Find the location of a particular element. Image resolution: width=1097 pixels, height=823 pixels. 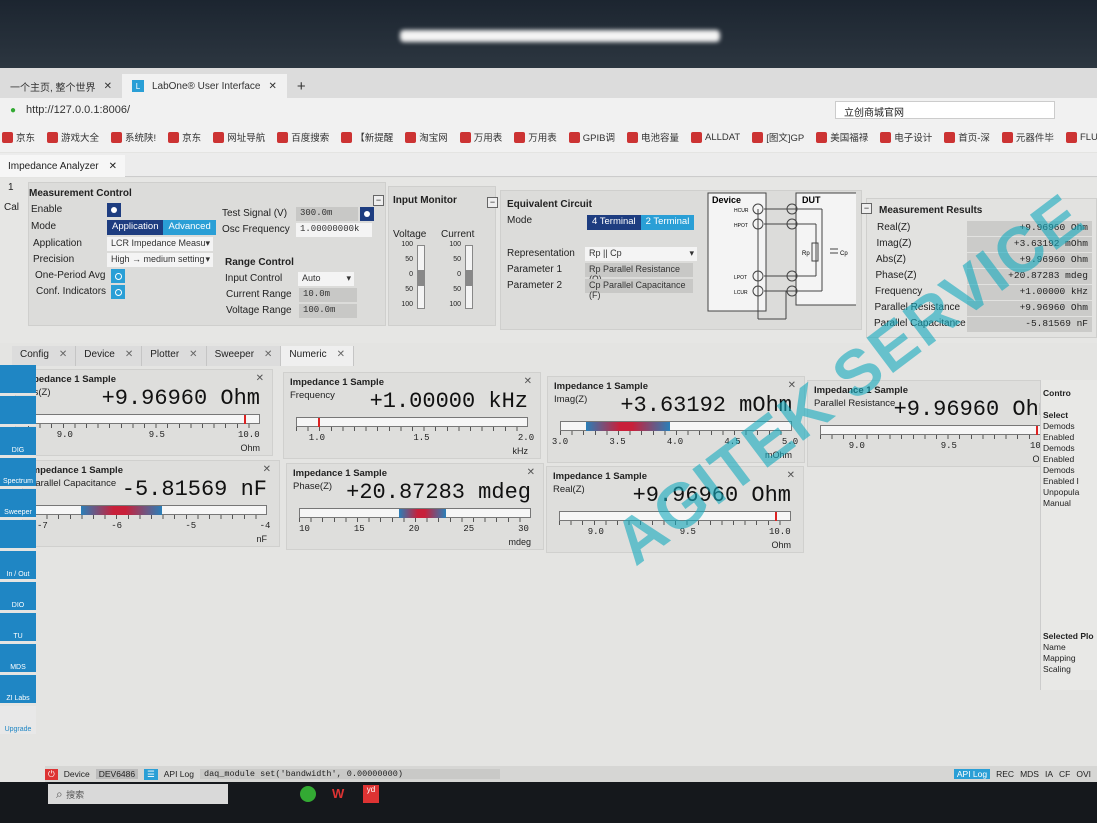

tick-label: 3.0 is located at coordinates (560, 442).